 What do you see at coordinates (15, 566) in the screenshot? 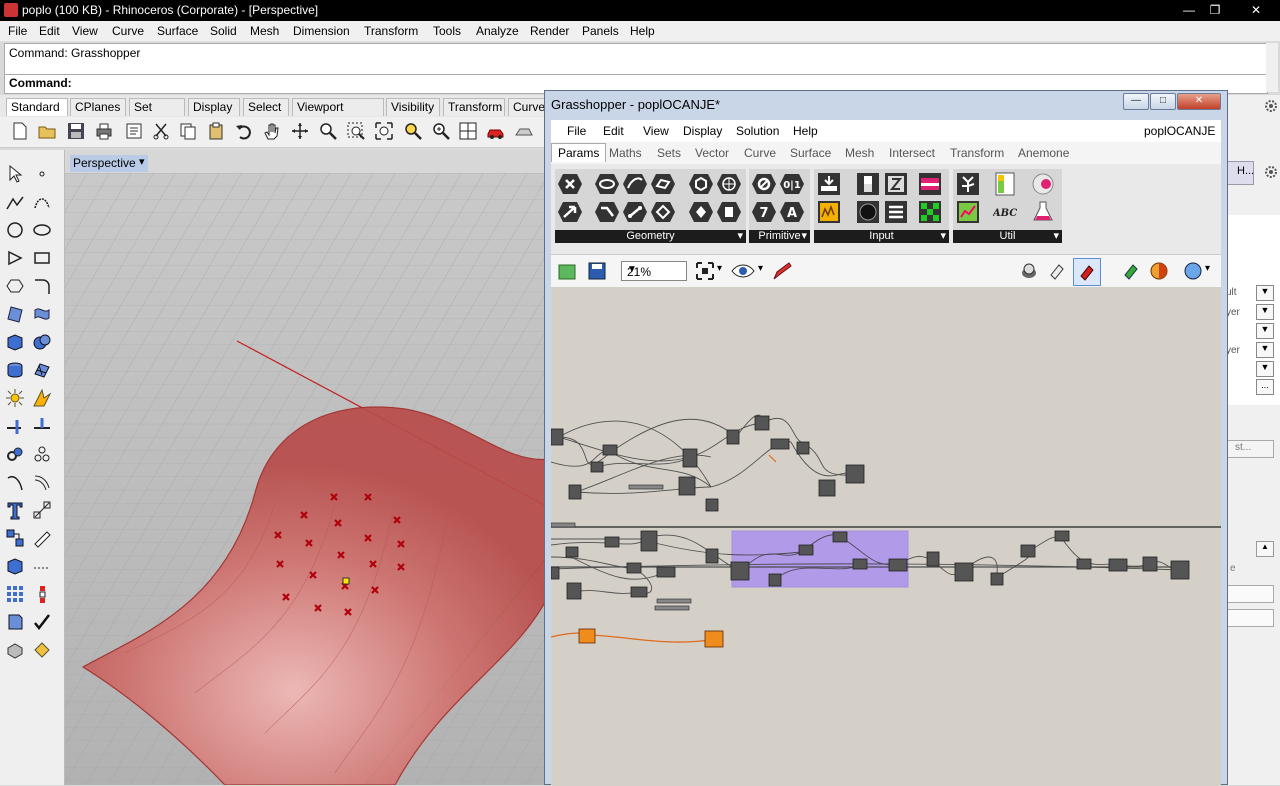
I see `layer-box-icon` at bounding box center [15, 566].